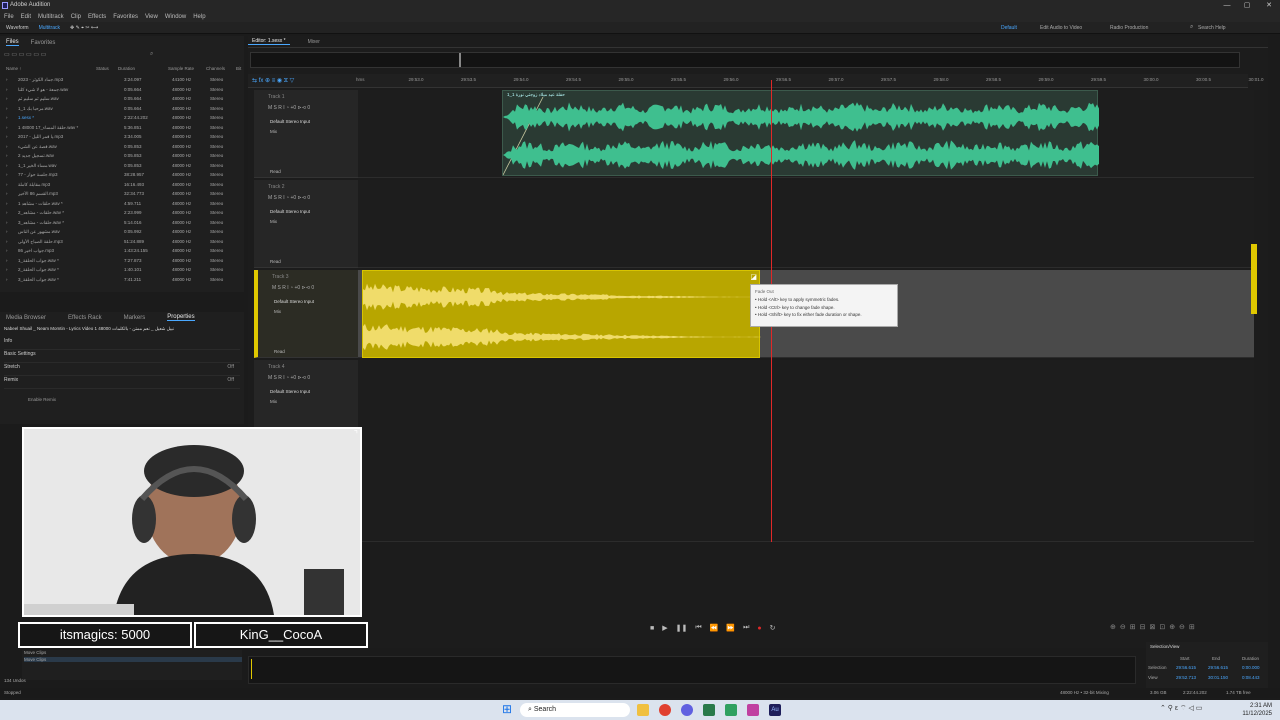 The height and width of the screenshot is (720, 1280). What do you see at coordinates (1218, 667) in the screenshot?
I see `sv-selection-end: 29:56.615` at bounding box center [1218, 667].